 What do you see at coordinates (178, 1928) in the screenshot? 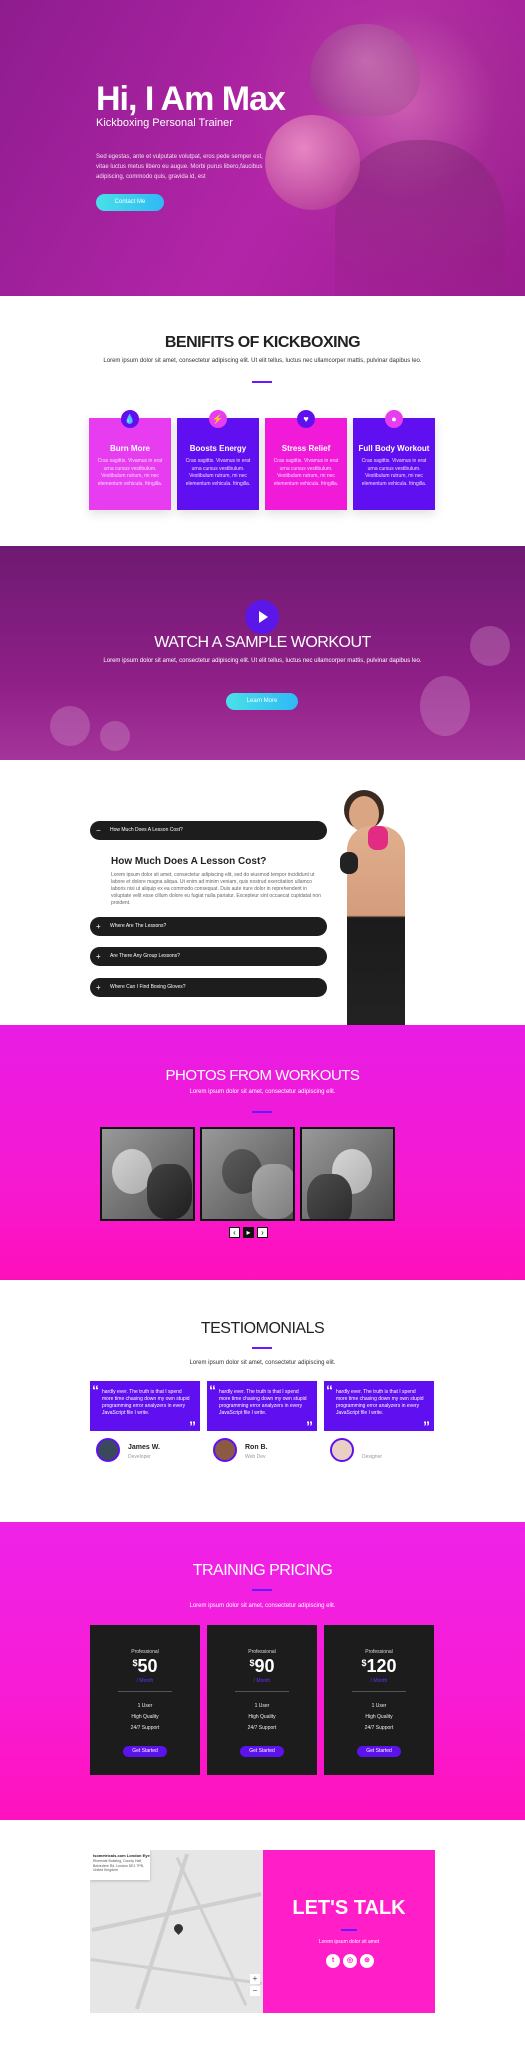
I see `map-pin-icon` at bounding box center [178, 1928].